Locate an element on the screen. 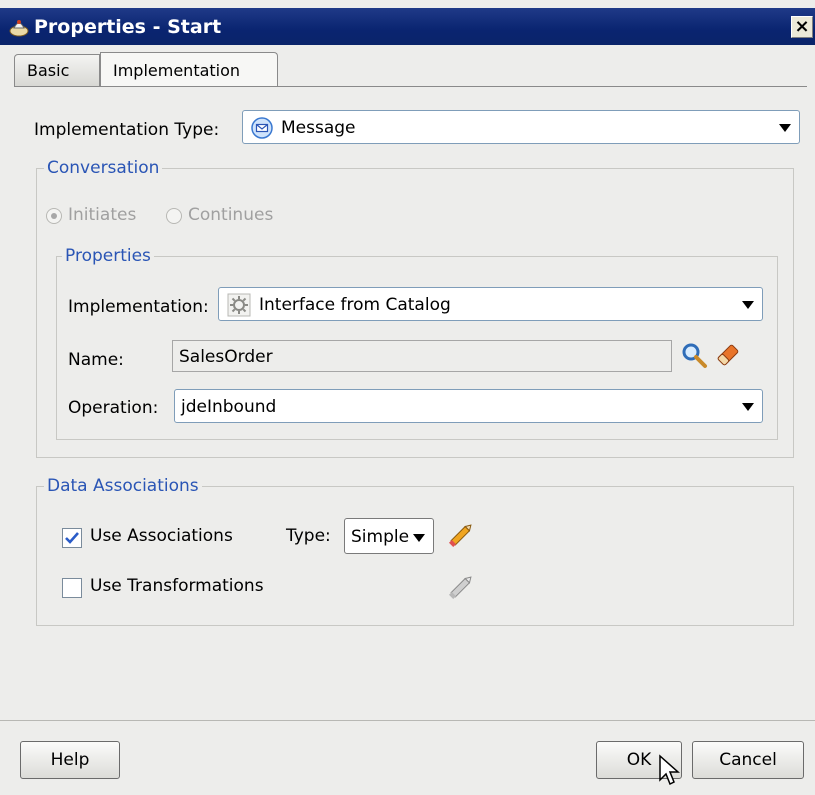  button-bar-divider is located at coordinates (407, 720).